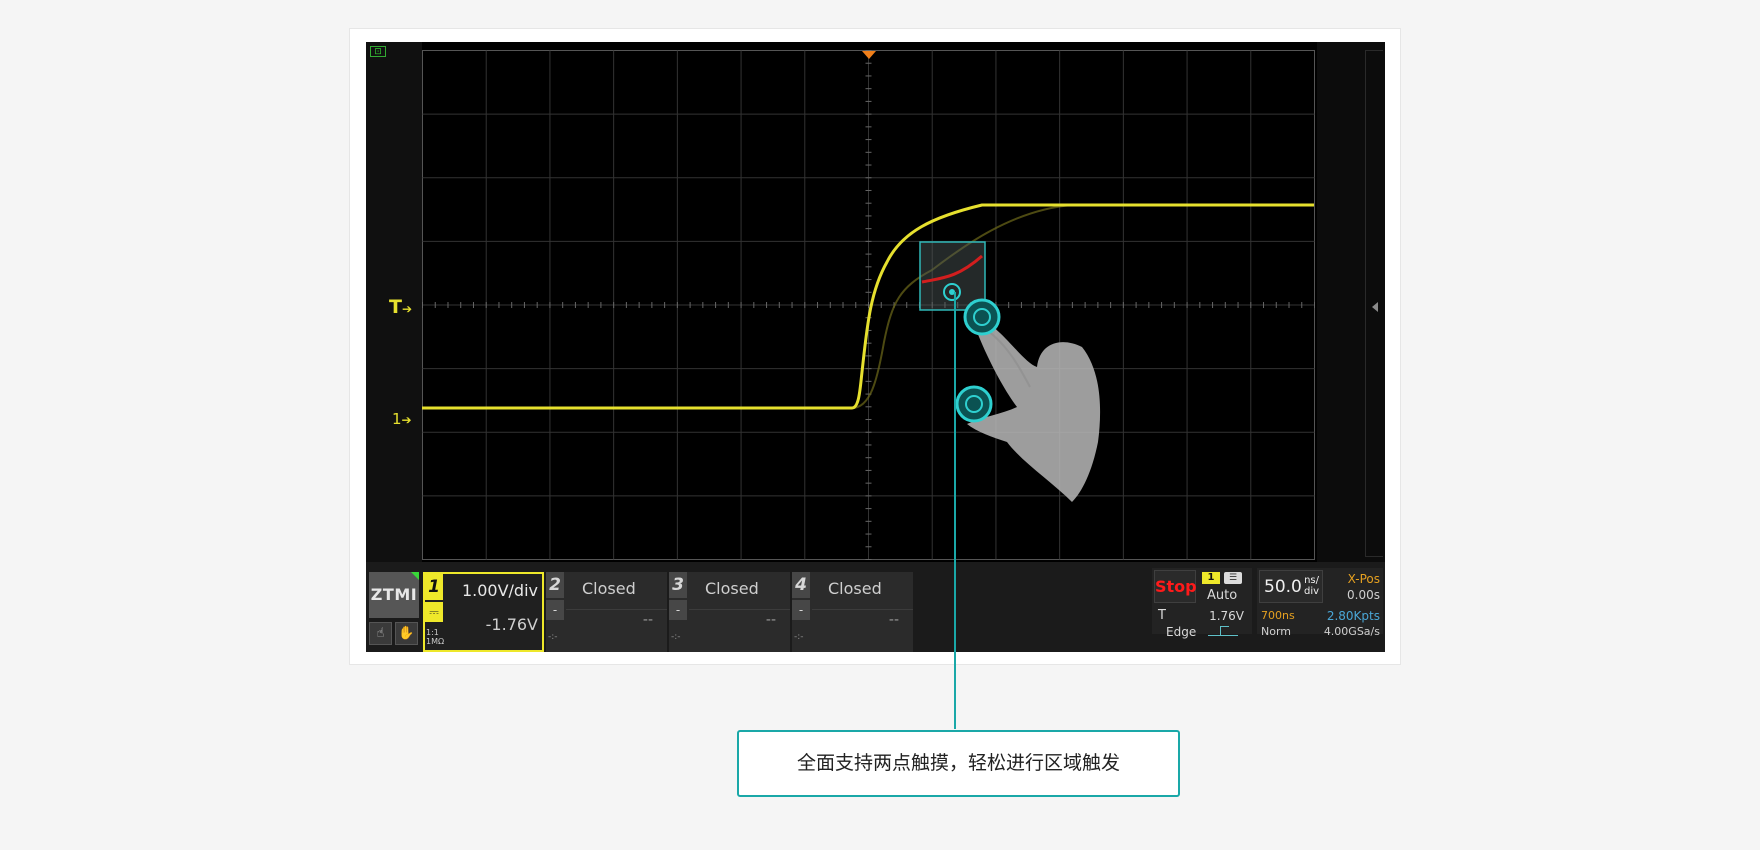  What do you see at coordinates (974, 404) in the screenshot?
I see `touch-ring-lower` at bounding box center [974, 404].